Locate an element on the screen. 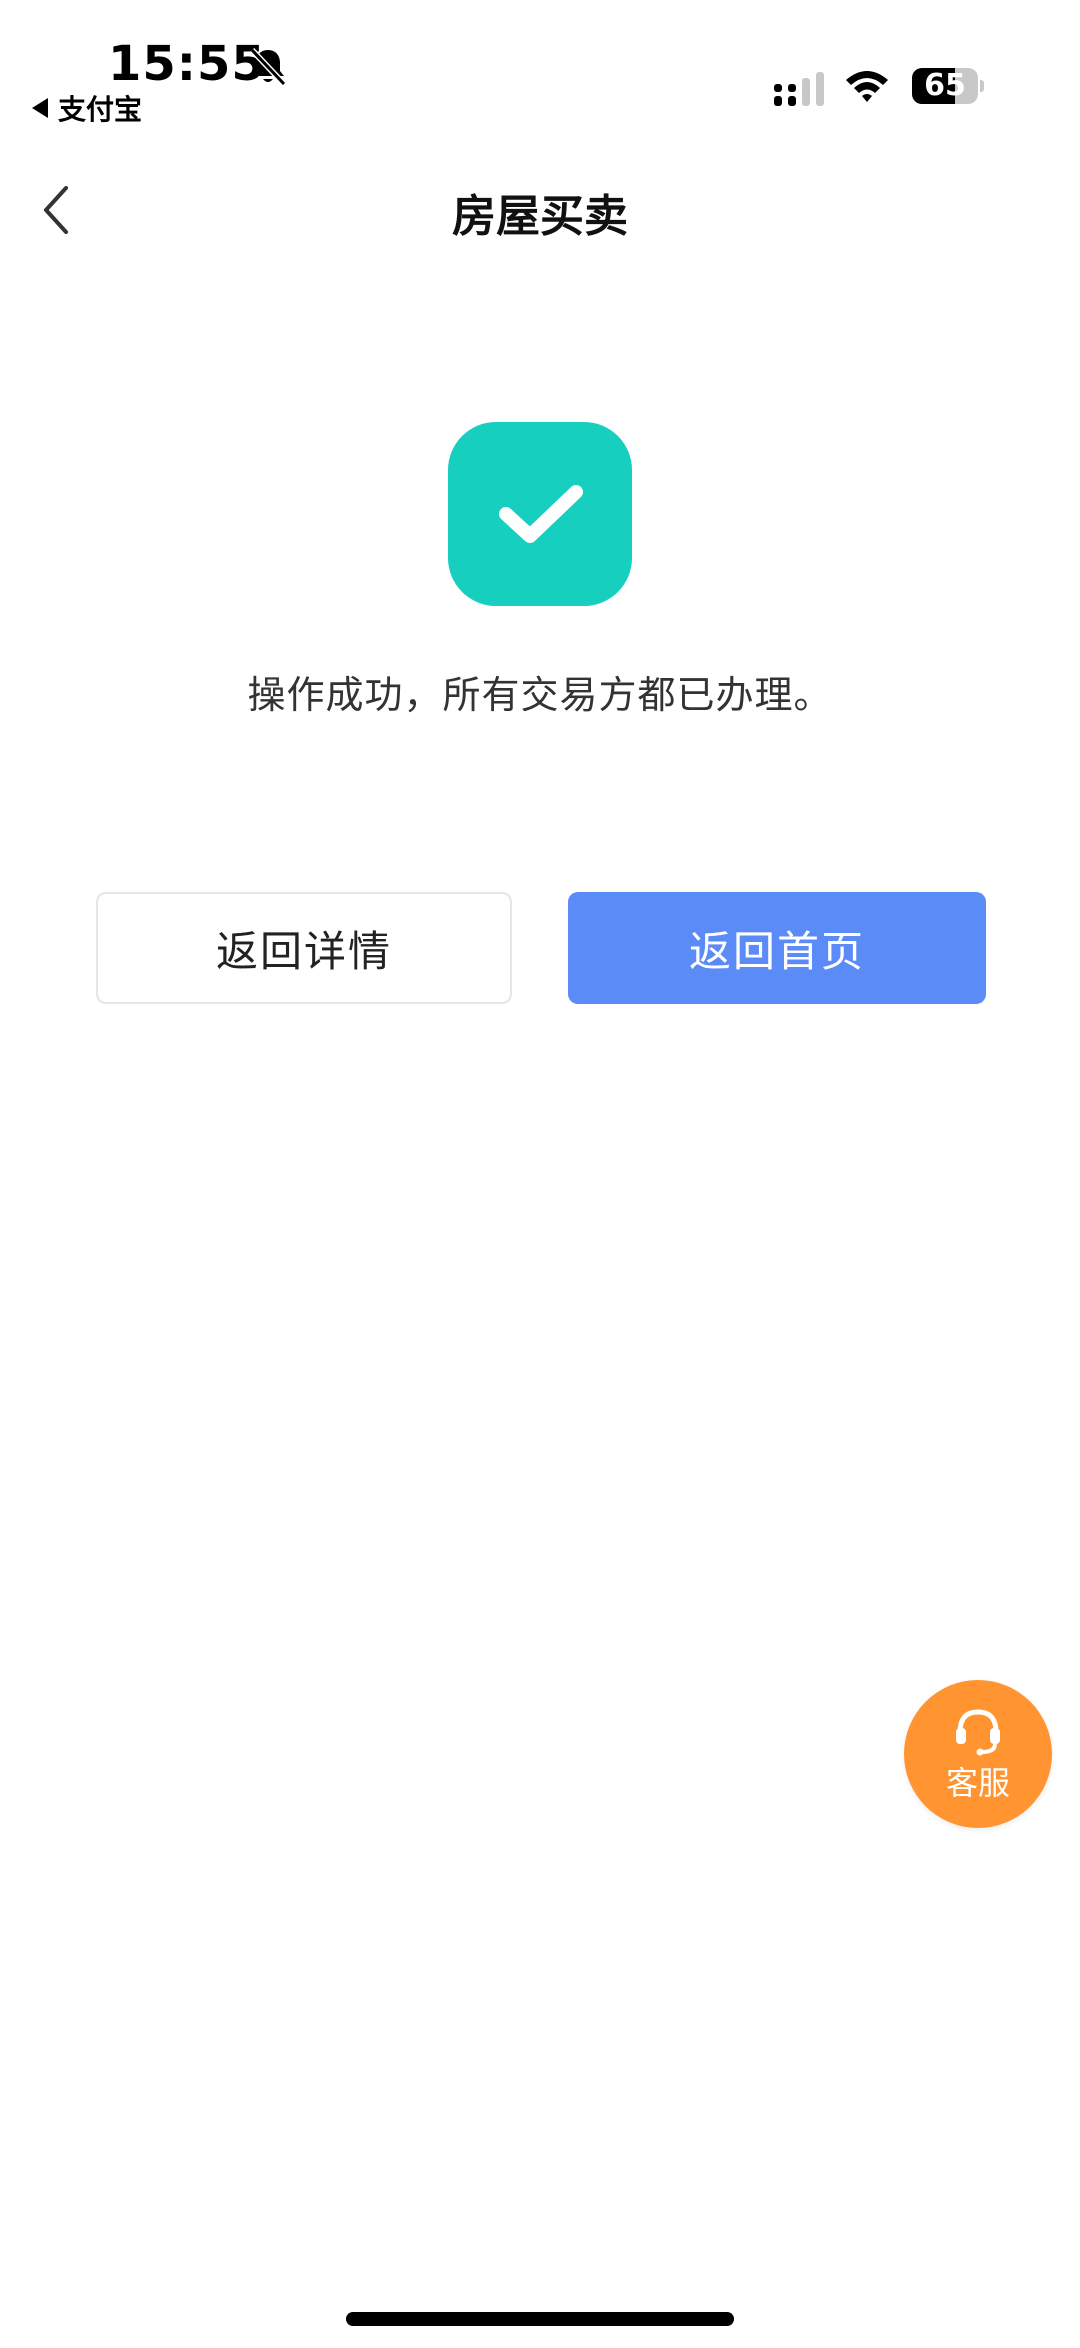 This screenshot has height=2348, width=1080. battery-level: 65 is located at coordinates (945, 85).